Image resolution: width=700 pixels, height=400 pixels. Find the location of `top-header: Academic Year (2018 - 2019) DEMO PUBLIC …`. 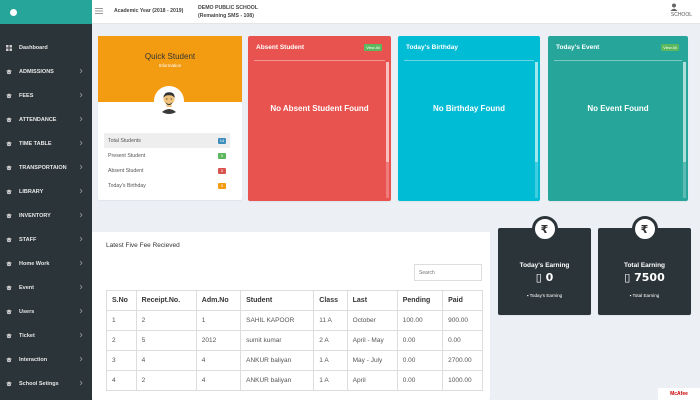

top-header: Academic Year (2018 - 2019) DEMO PUBLIC … is located at coordinates (396, 12).